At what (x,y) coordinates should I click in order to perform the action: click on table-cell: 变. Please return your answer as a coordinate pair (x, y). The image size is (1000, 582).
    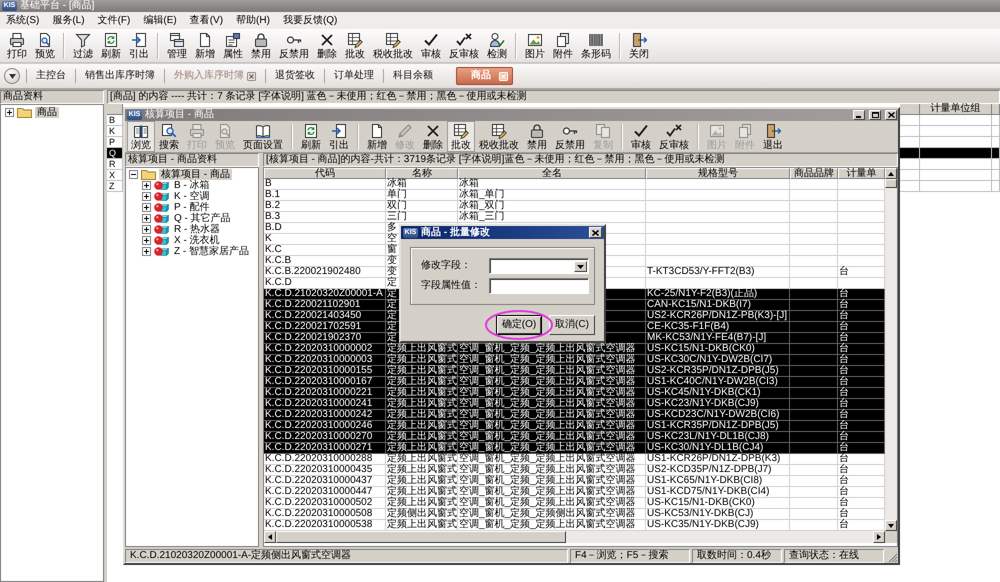
    Looking at the image, I should click on (392, 272).